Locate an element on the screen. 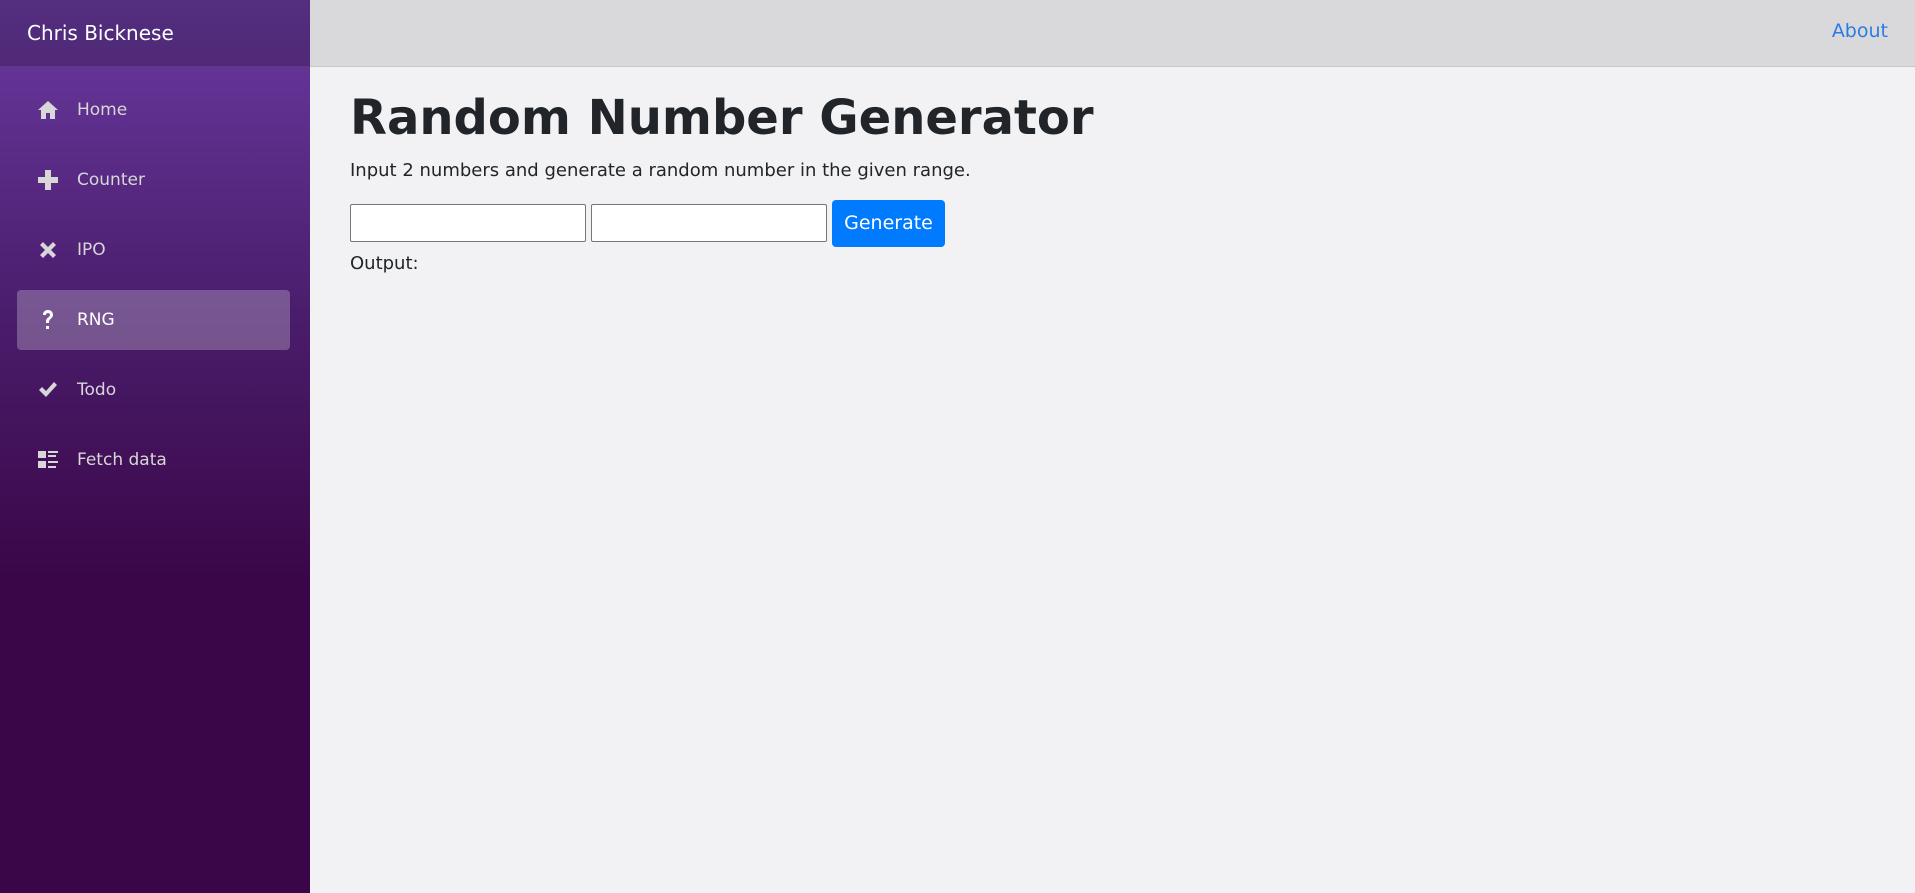 The image size is (1915, 893). sidebar-item-rng: RNG is located at coordinates (153, 320).